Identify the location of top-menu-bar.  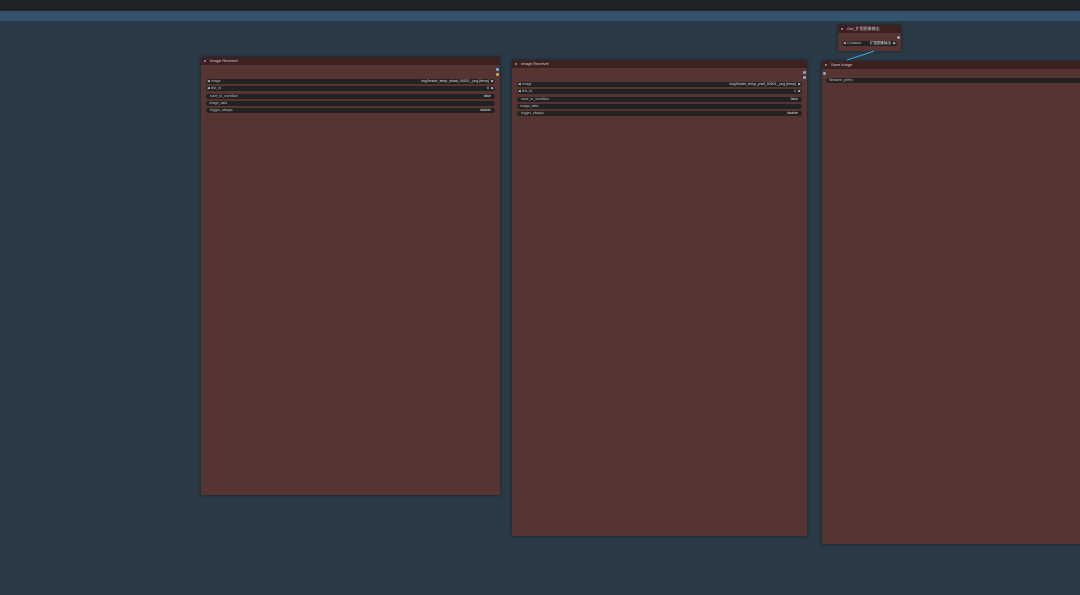
(540, 5).